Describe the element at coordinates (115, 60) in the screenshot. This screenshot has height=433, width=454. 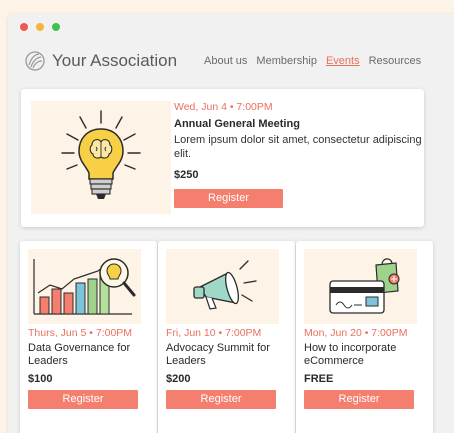
I see `logo-text: Your Association` at that location.